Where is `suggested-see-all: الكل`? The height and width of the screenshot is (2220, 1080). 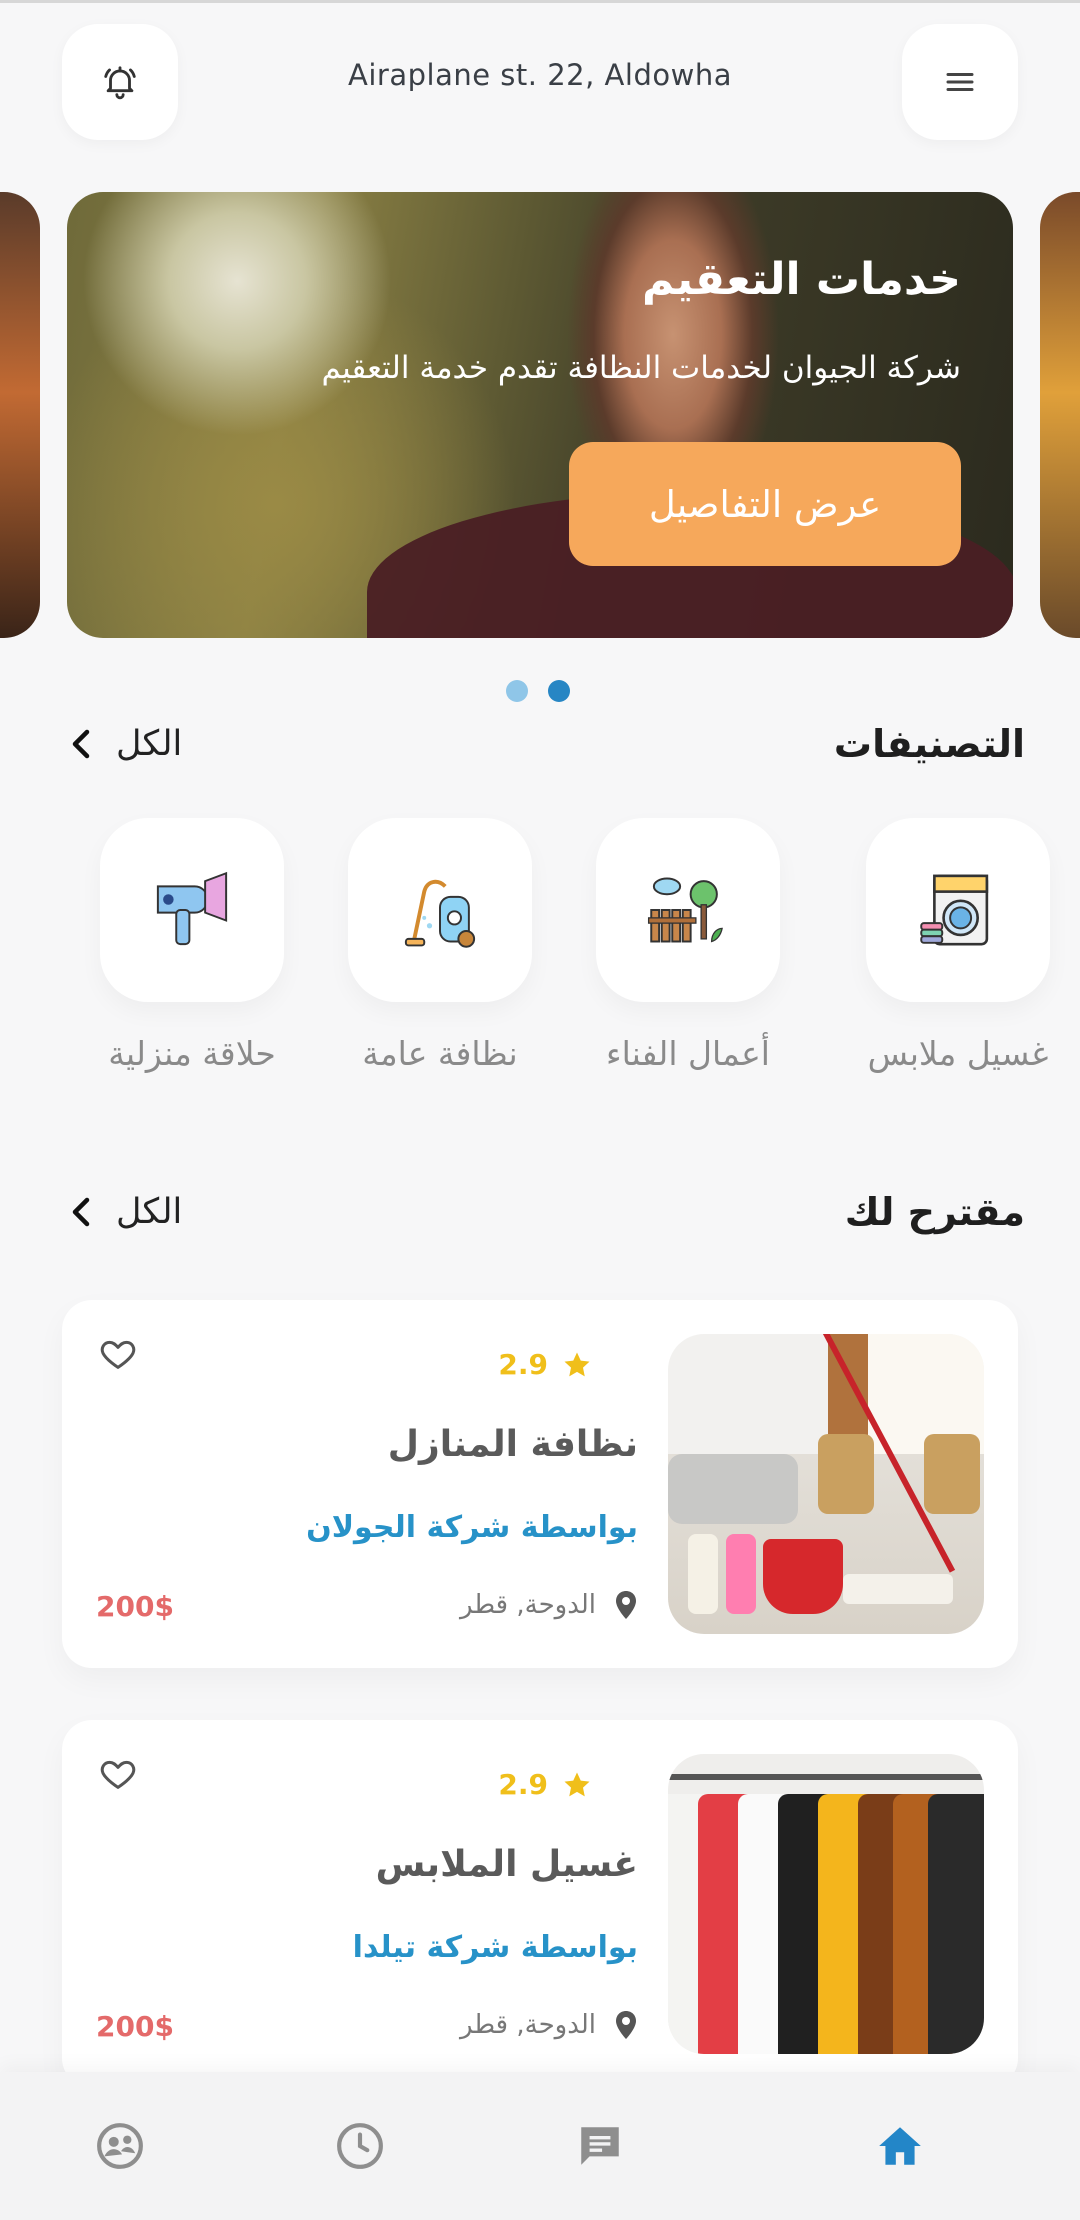
suggested-see-all: الكل is located at coordinates (127, 1212).